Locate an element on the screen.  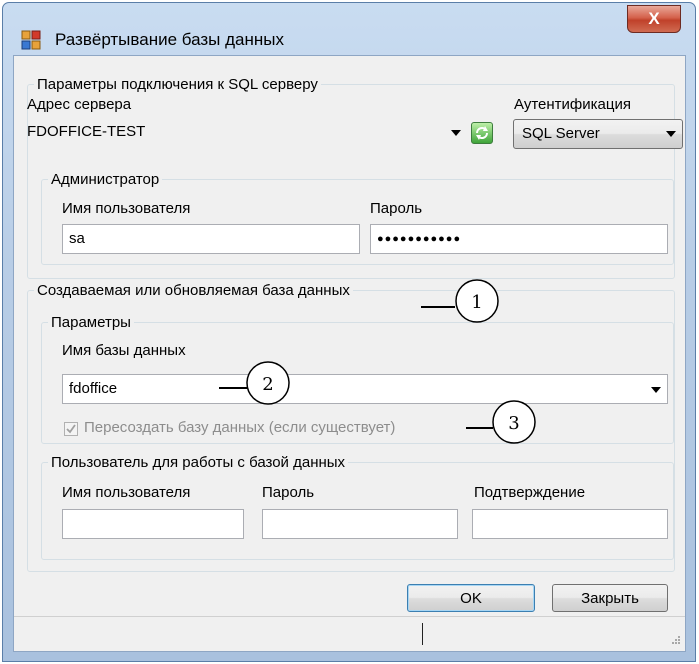
auth-label: Аутентификация is located at coordinates (572, 104).